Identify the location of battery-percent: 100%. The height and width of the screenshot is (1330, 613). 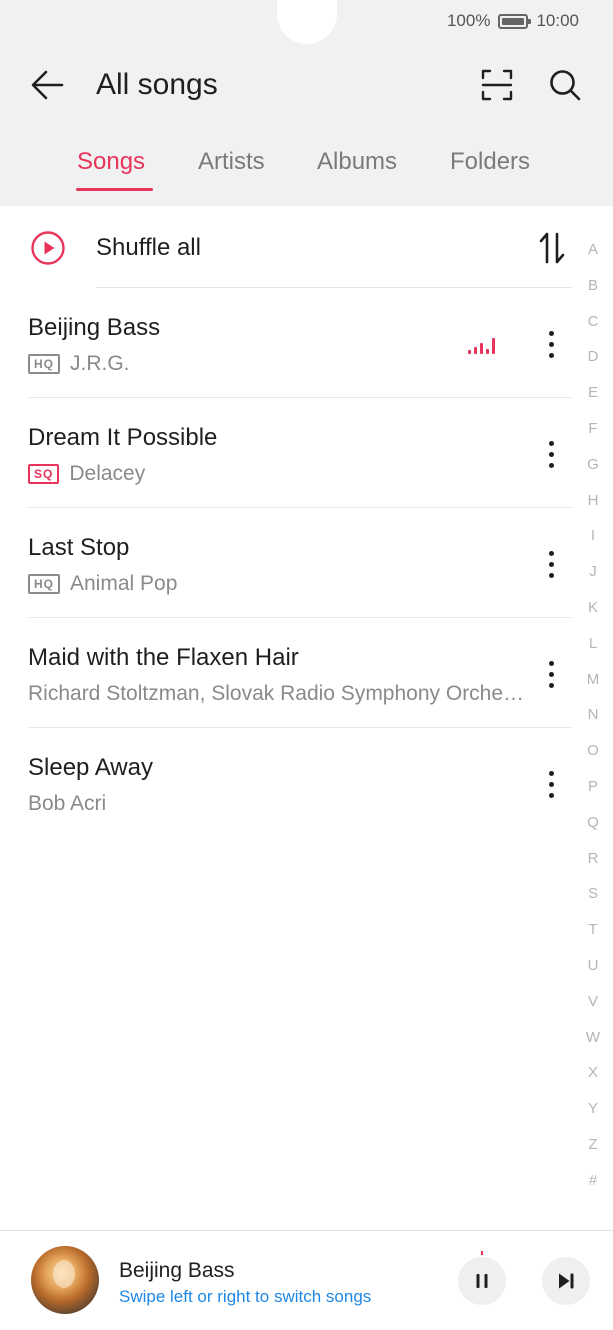
(468, 20).